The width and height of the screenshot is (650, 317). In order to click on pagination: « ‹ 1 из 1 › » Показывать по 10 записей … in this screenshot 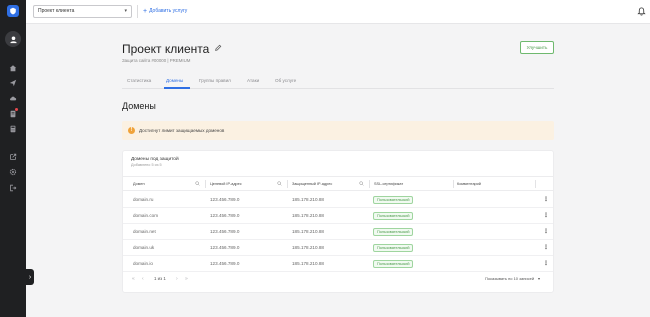, I will do `click(338, 279)`.